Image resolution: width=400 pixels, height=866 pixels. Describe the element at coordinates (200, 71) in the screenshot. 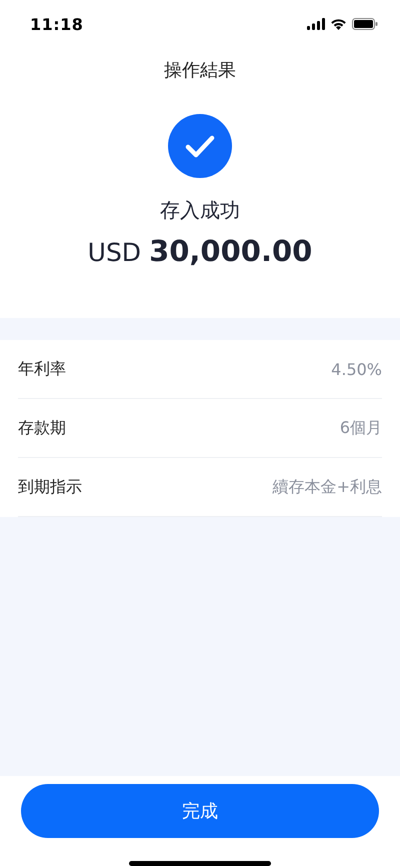

I see `page-title: 操作結果` at that location.